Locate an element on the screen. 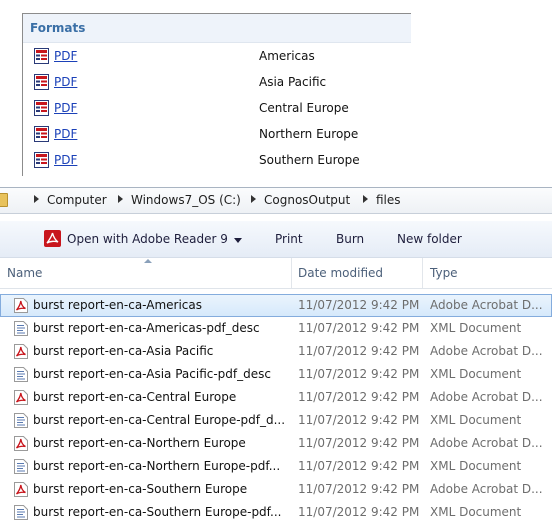 The width and height of the screenshot is (552, 527). burn-button: Burn is located at coordinates (350, 239).